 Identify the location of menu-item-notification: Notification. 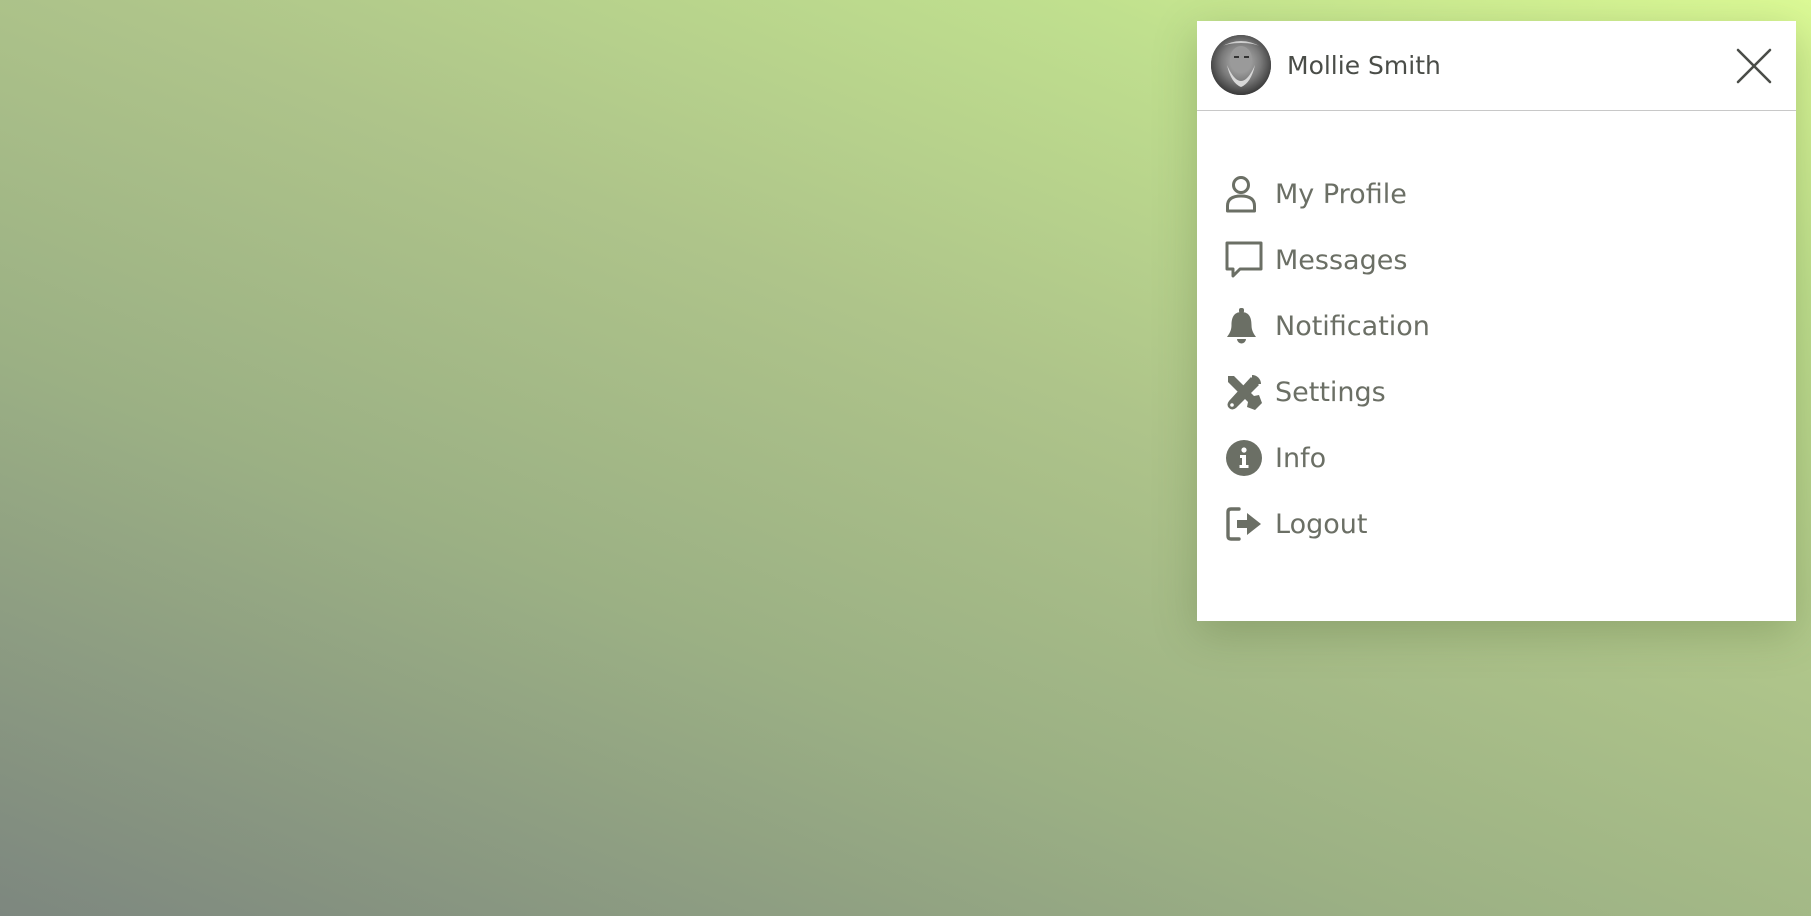
(1327, 326).